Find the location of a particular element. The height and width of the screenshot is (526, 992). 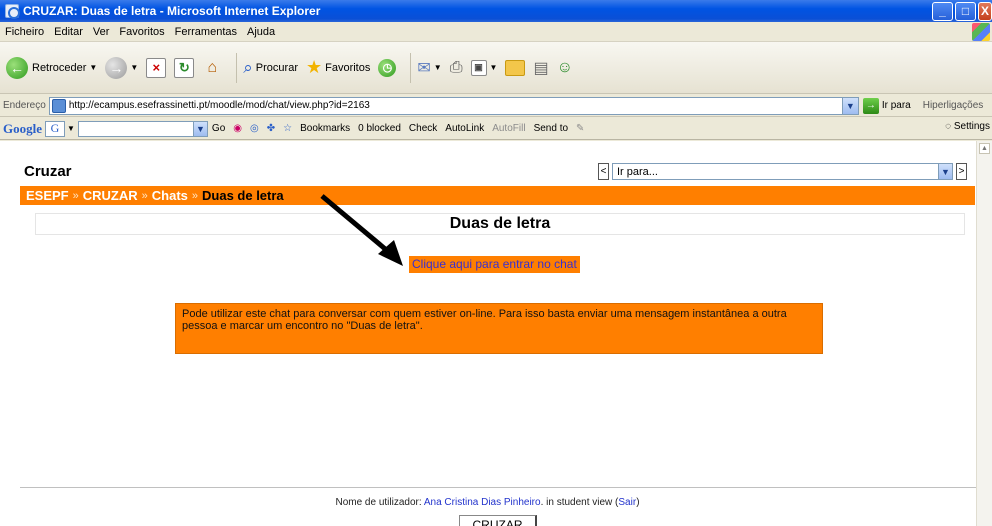

jump-select: Ir para... ▼ is located at coordinates (782, 171).